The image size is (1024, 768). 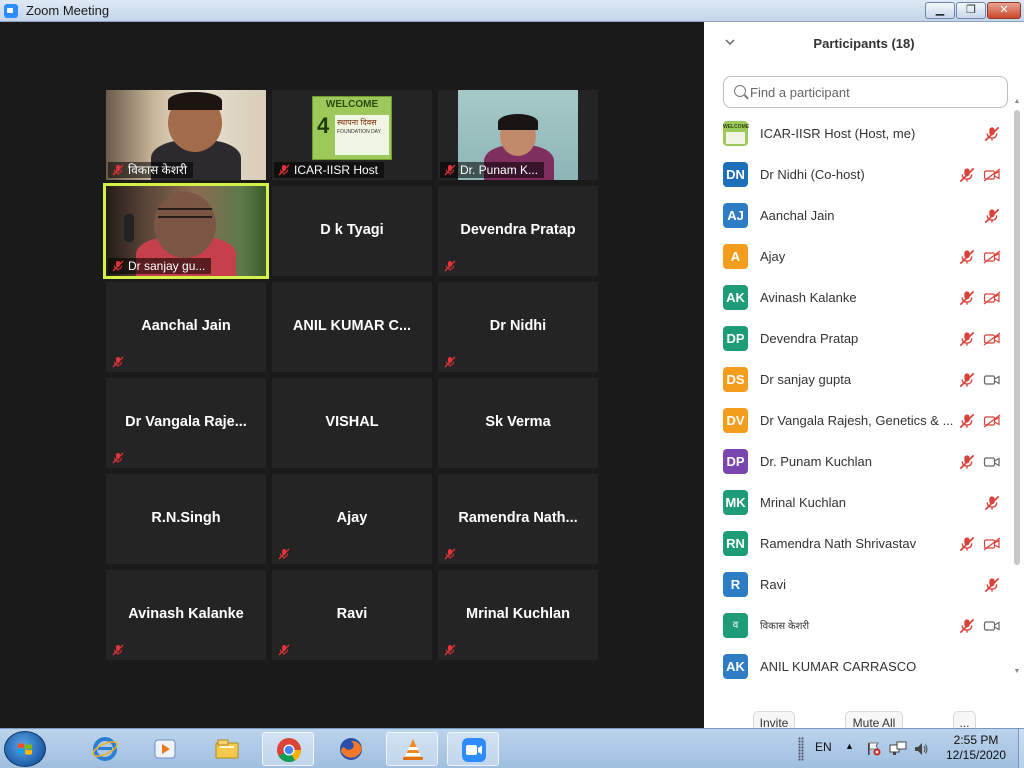 I want to click on participant-row: RN Ramendra Nath Shrivastav, so click(x=859, y=547).